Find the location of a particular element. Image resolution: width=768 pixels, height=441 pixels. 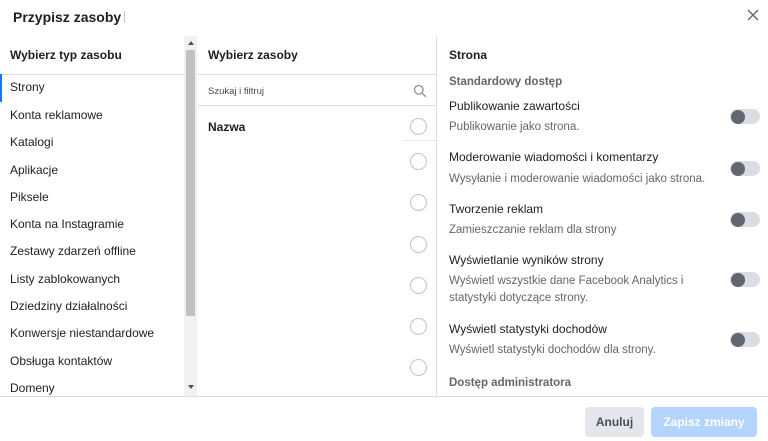

admin-access-label: Dostęp administratora is located at coordinates (510, 383).